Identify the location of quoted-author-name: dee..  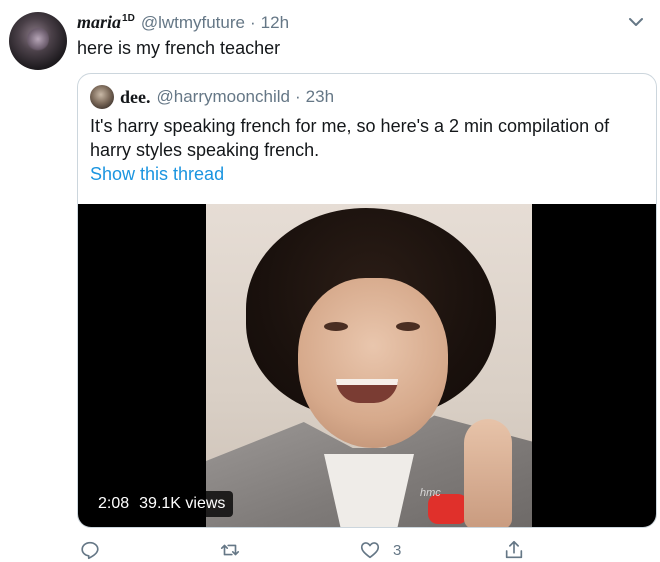
(135, 96).